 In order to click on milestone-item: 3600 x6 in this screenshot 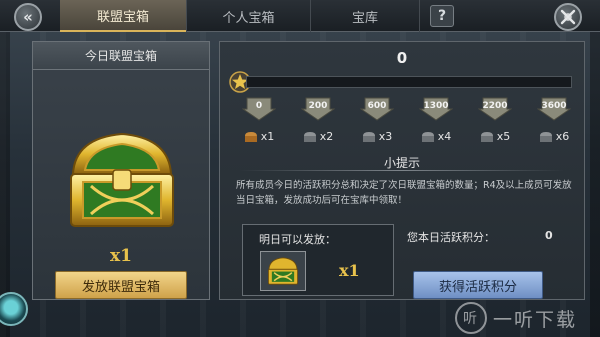, I will do `click(554, 120)`.